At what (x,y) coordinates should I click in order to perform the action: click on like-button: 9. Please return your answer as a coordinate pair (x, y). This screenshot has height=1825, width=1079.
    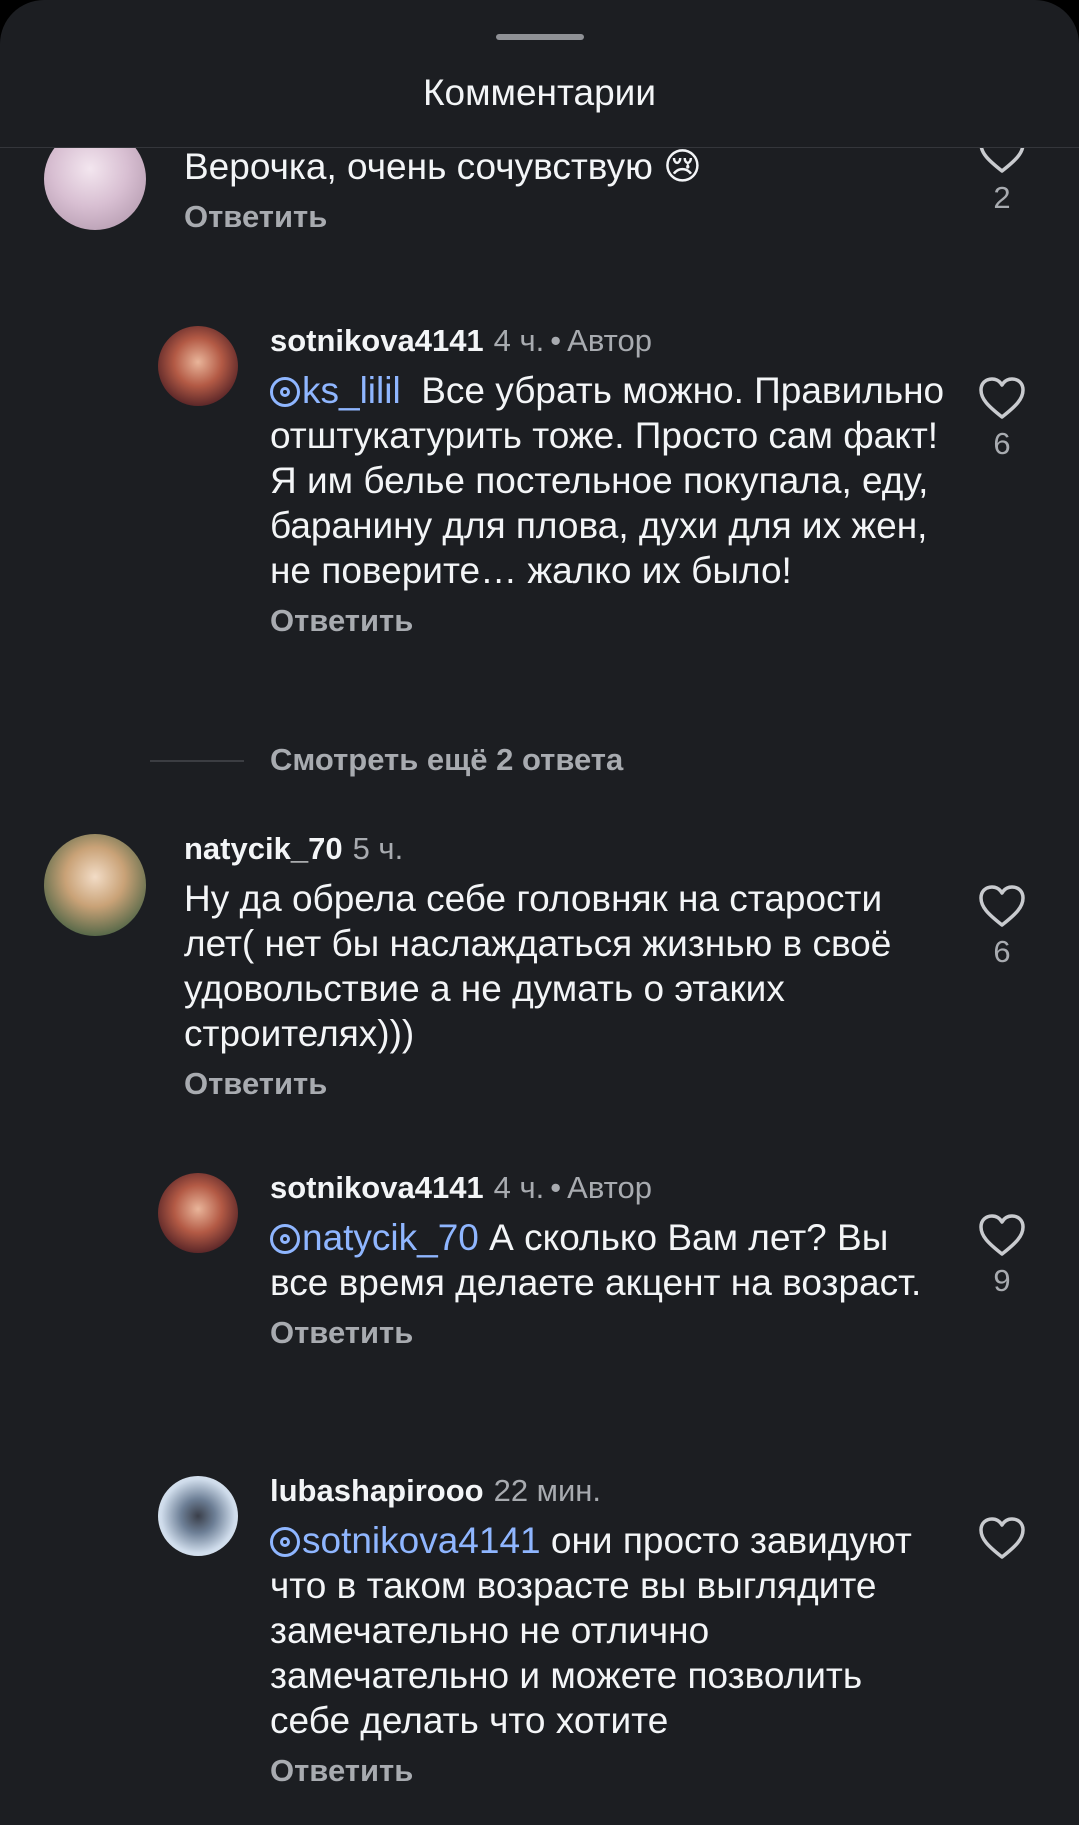
    Looking at the image, I should click on (1002, 1256).